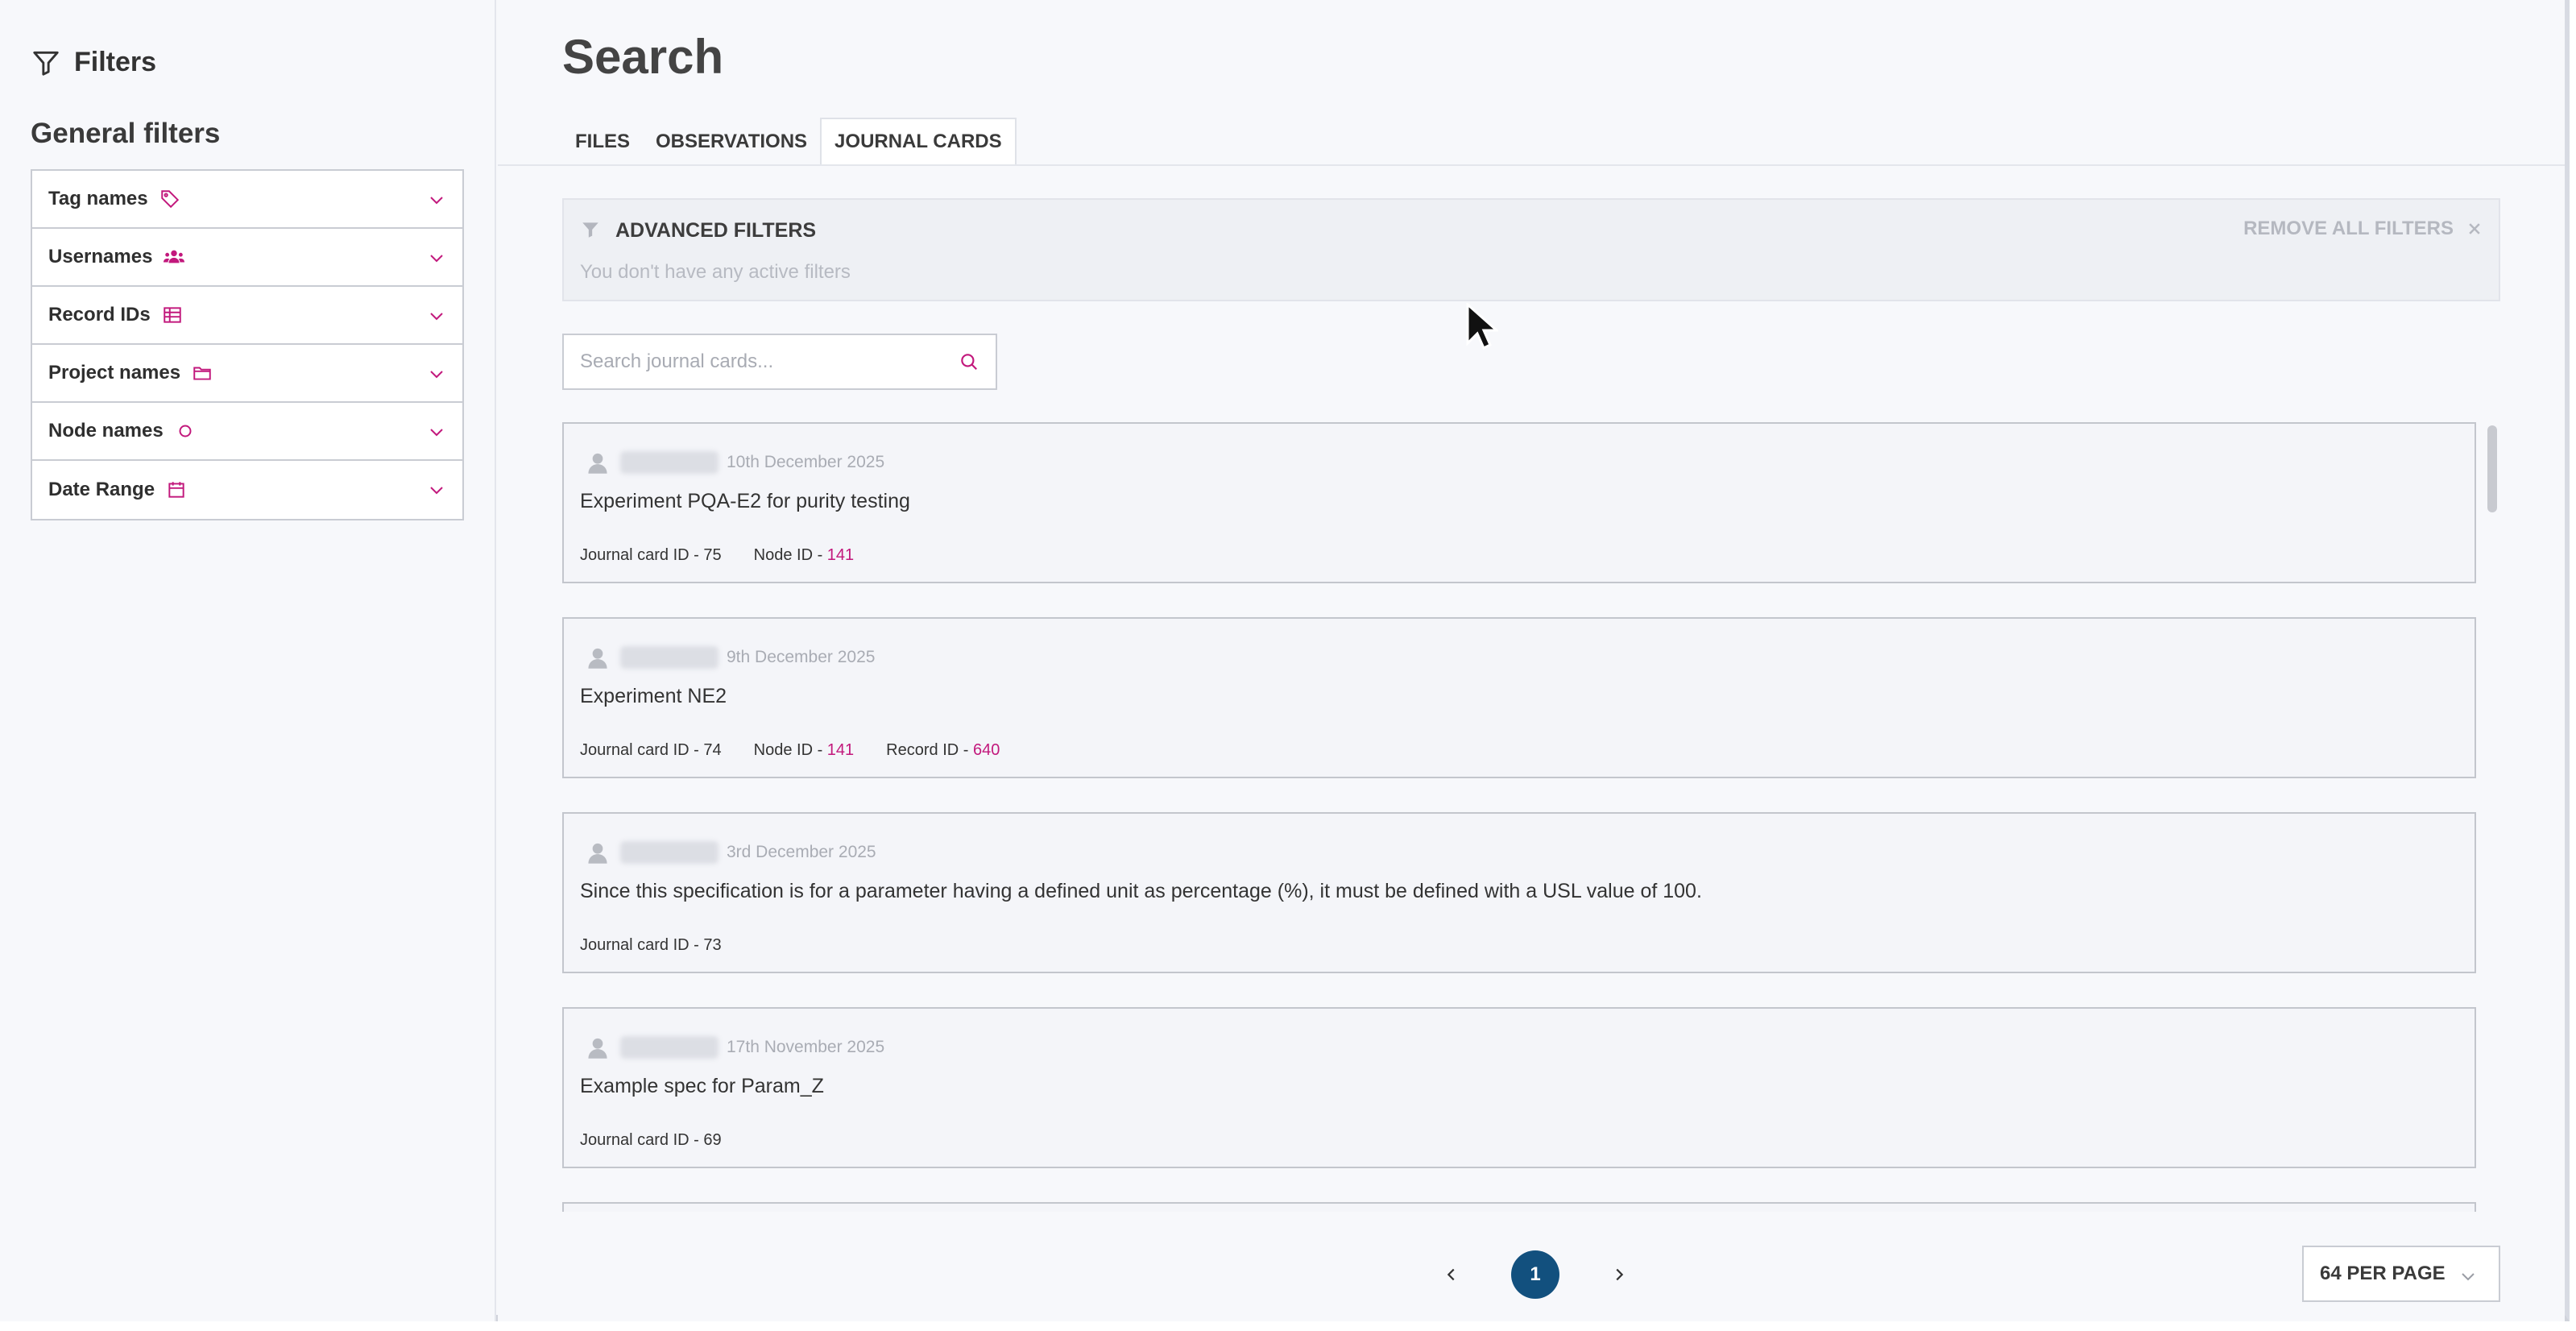 The width and height of the screenshot is (2576, 1331). Describe the element at coordinates (806, 1047) in the screenshot. I see `card-date: 17th November 2025` at that location.